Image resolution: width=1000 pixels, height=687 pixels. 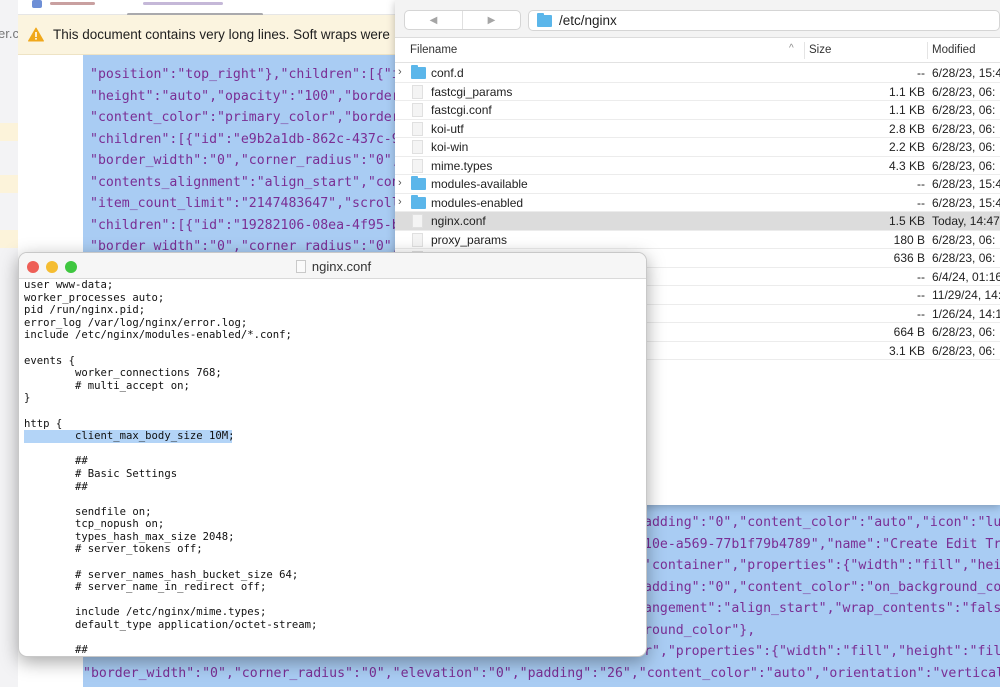 What do you see at coordinates (477, 202) in the screenshot?
I see `file-name: modules-enabled` at bounding box center [477, 202].